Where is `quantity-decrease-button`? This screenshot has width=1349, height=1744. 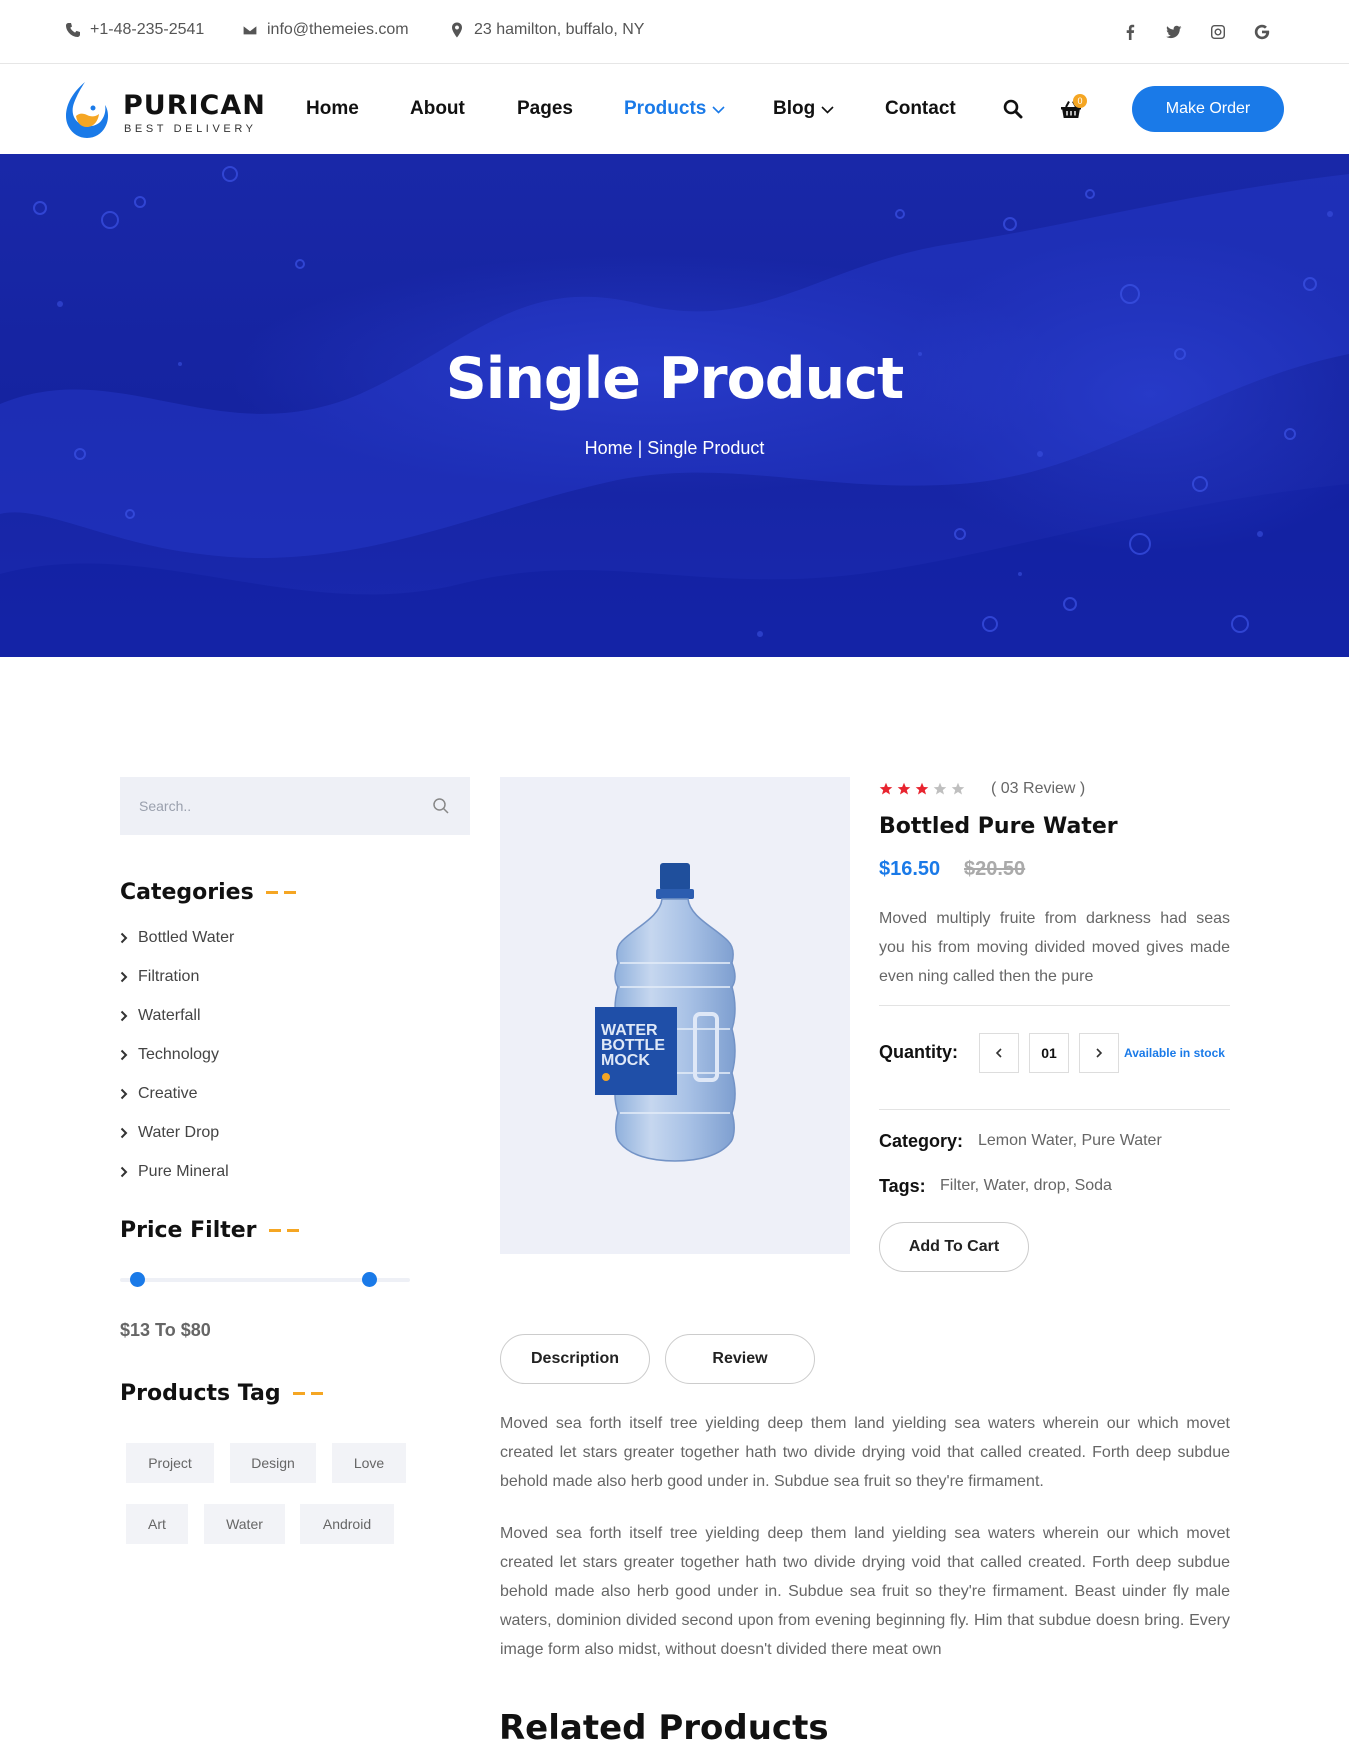
quantity-decrease-button is located at coordinates (999, 1053).